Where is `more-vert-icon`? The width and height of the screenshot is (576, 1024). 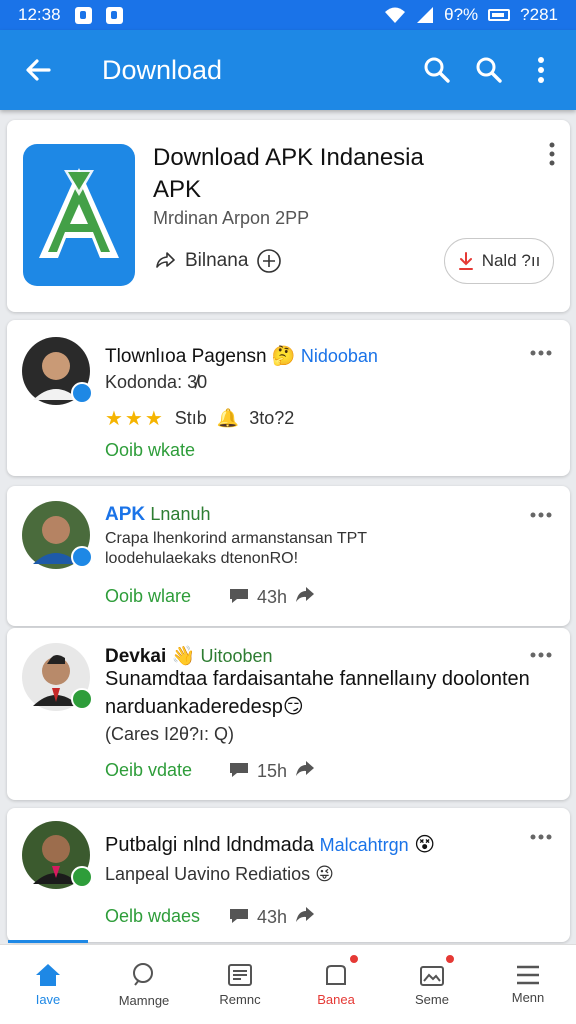
more-vert-icon is located at coordinates (541, 70).